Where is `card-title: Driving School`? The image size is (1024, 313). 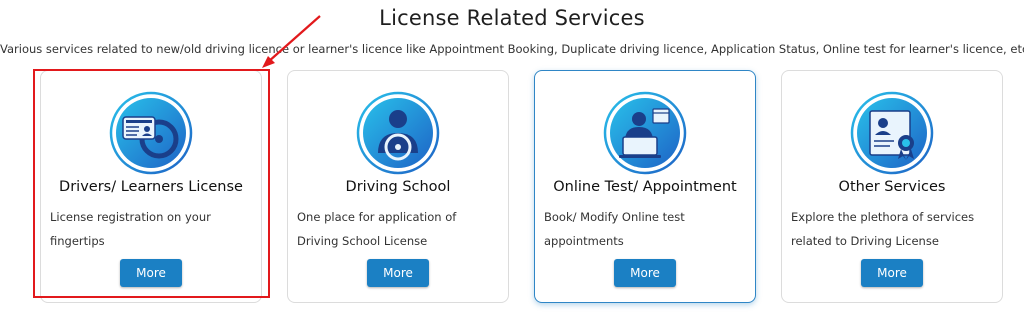 card-title: Driving School is located at coordinates (398, 187).